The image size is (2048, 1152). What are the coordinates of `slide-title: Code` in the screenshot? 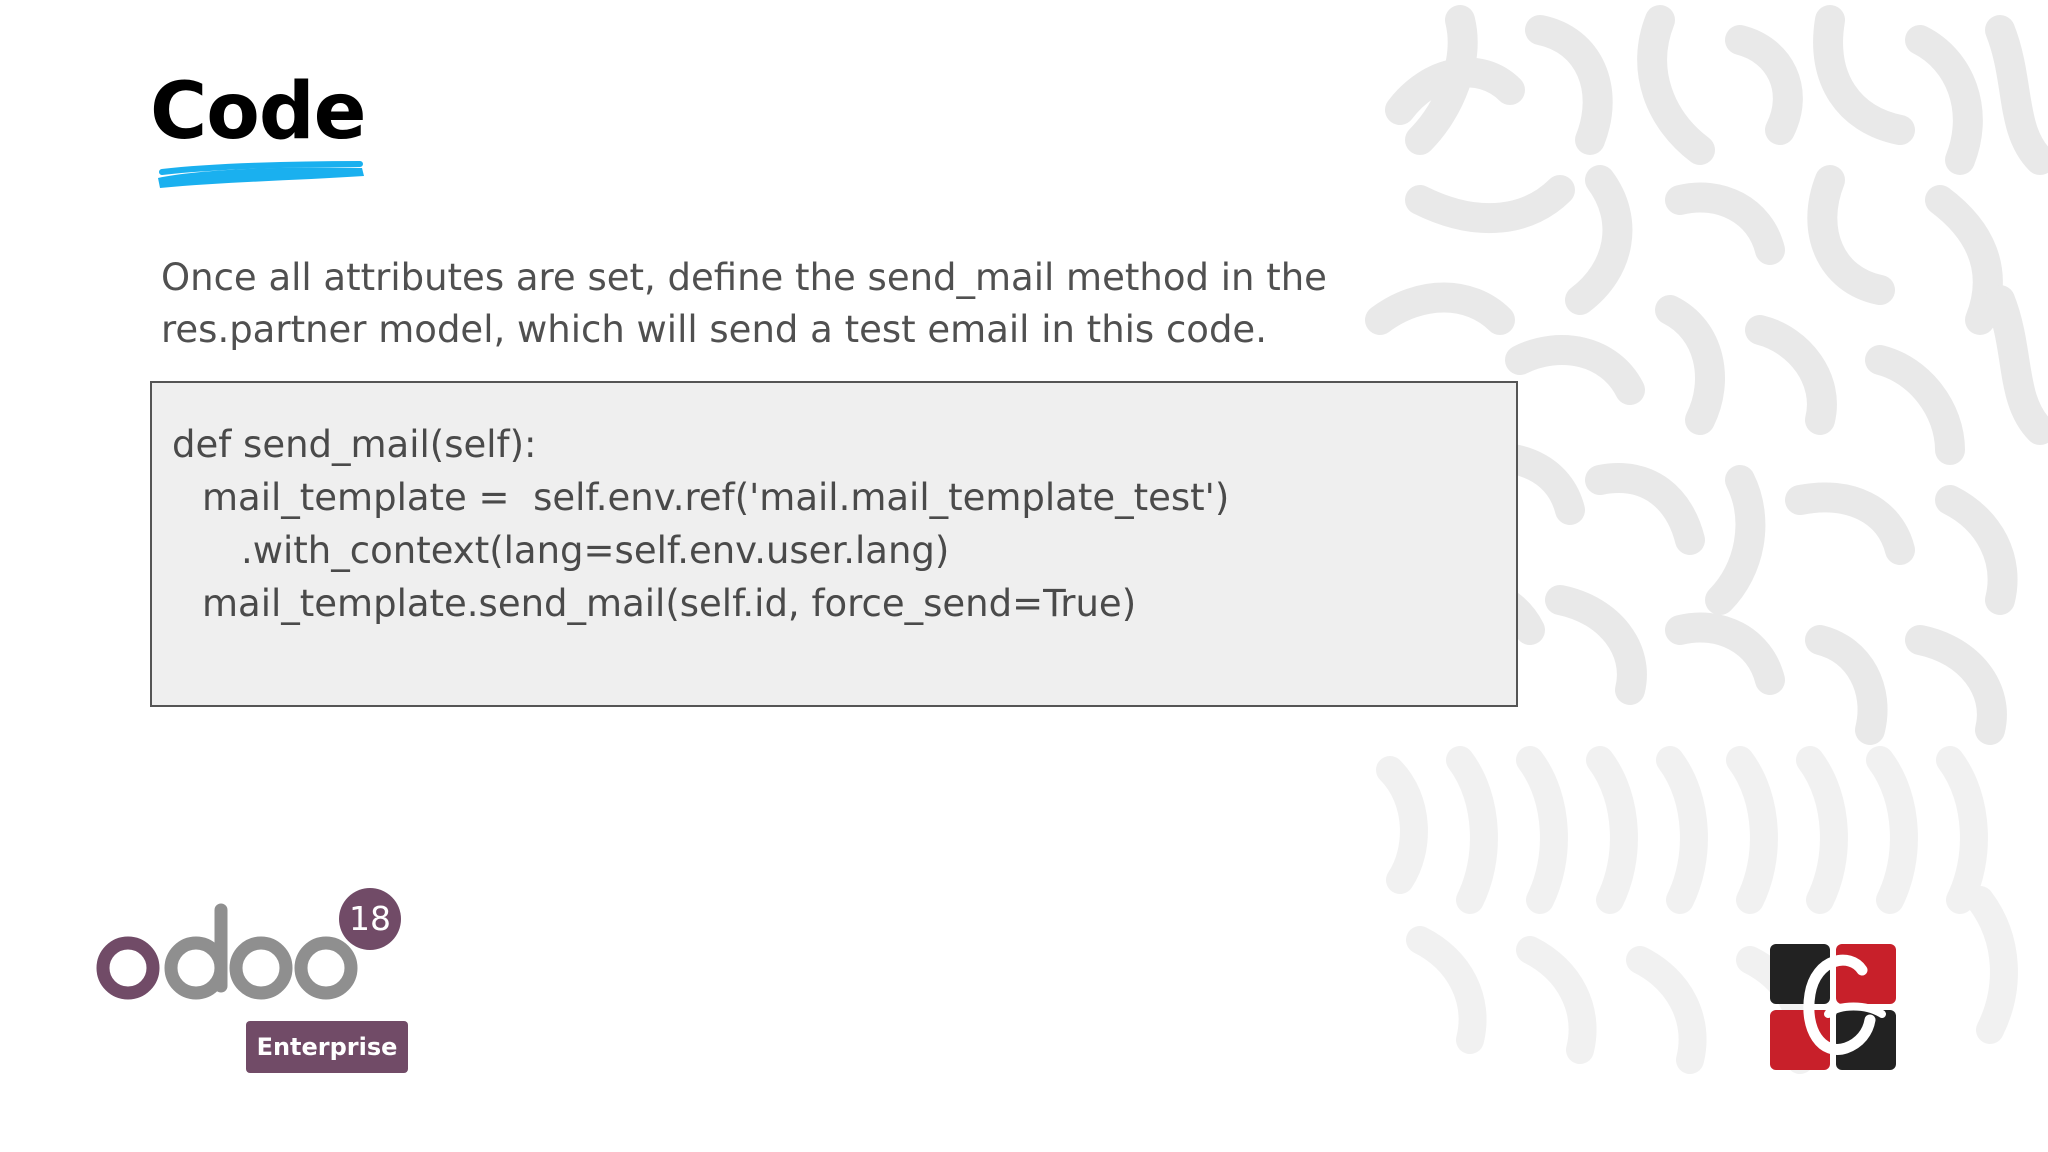 It's located at (258, 112).